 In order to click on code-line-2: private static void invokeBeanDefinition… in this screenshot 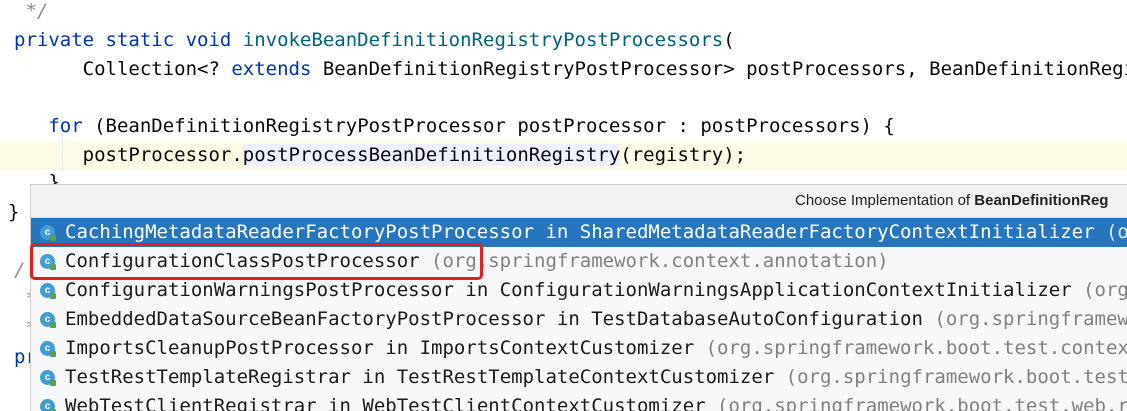, I will do `click(374, 40)`.